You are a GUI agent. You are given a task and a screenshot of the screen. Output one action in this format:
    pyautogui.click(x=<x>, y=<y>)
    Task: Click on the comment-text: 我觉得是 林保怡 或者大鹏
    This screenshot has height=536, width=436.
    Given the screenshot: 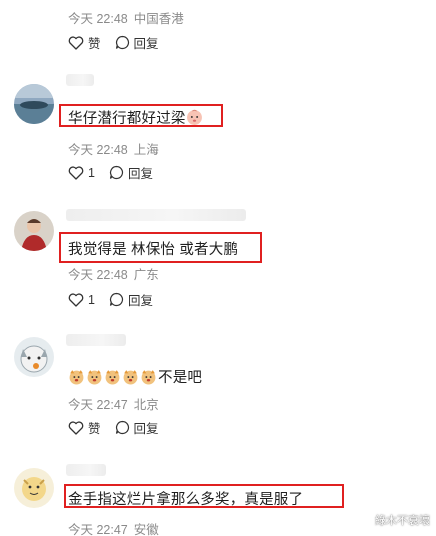 What is the action you would take?
    pyautogui.click(x=153, y=250)
    